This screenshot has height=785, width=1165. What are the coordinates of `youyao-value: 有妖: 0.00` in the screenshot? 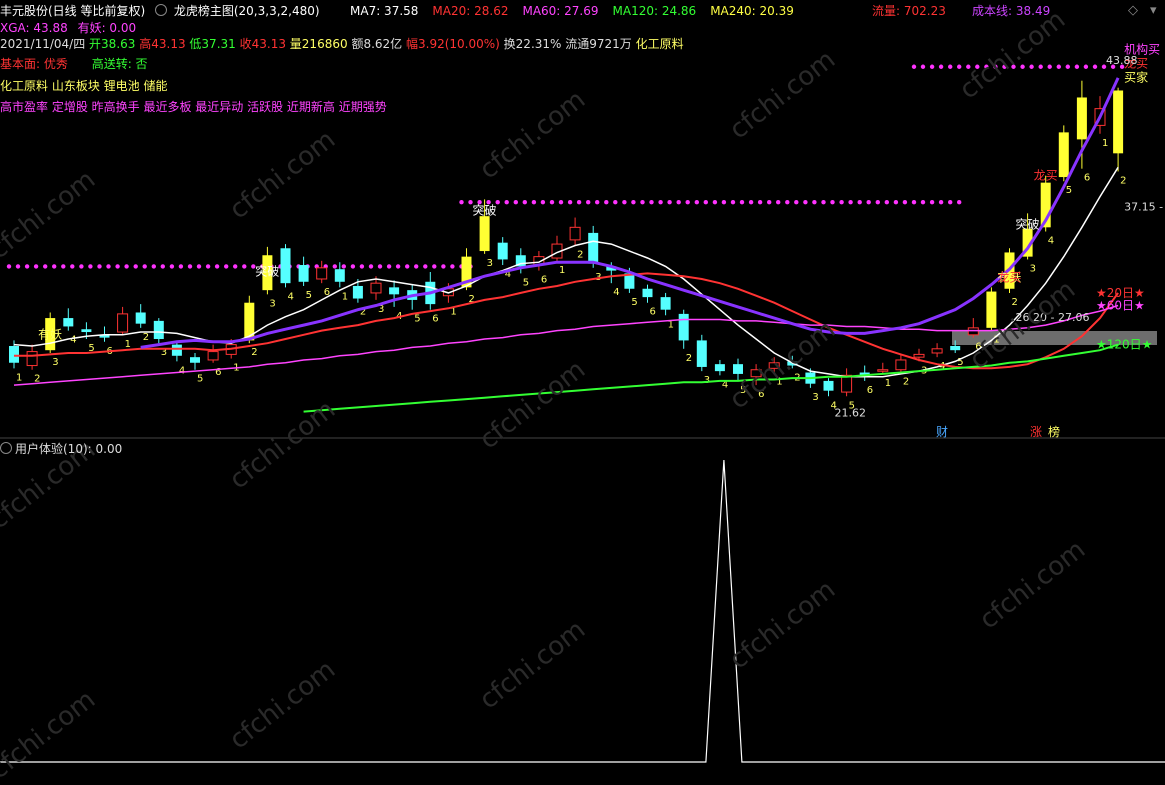 It's located at (107, 28).